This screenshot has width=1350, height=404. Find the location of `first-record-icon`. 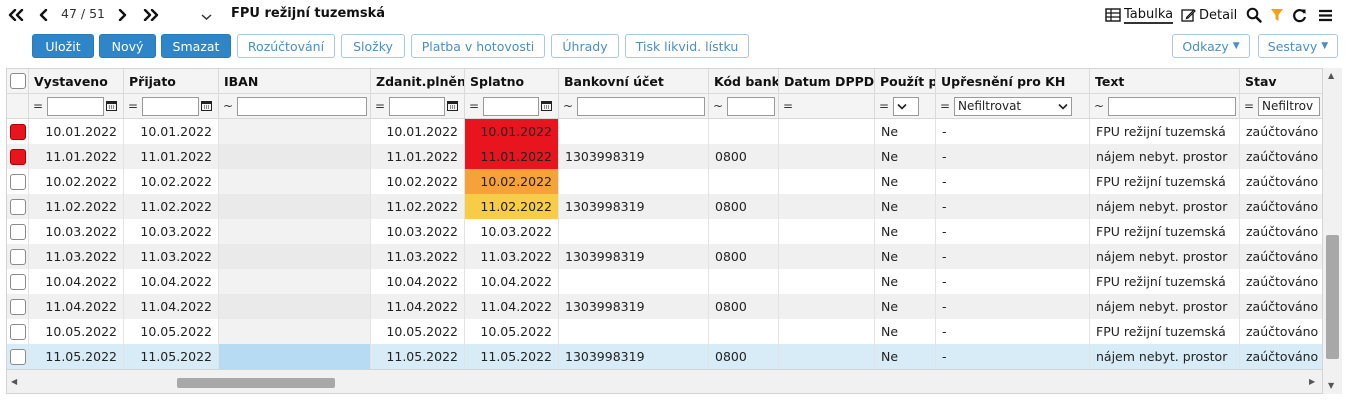

first-record-icon is located at coordinates (16, 15).